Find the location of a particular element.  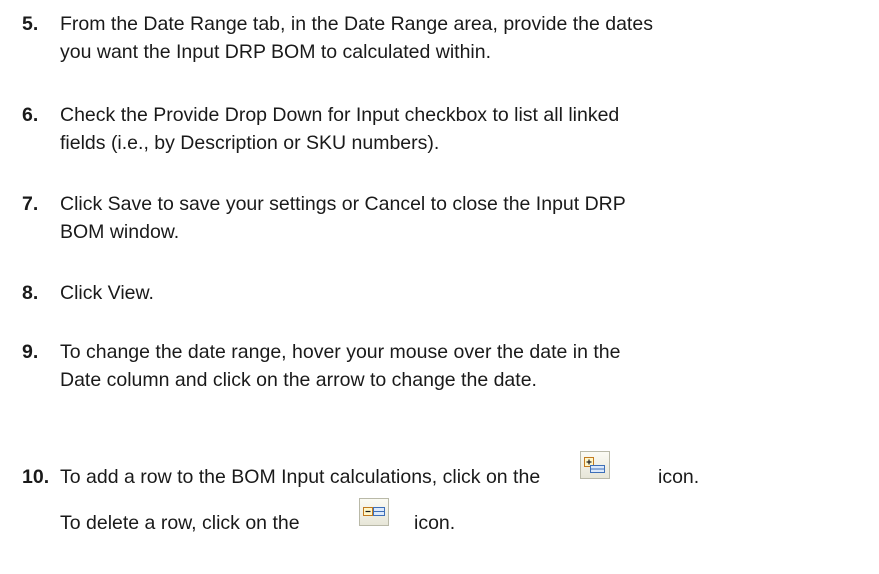

delete-row-text: To delete a row, click on the is located at coordinates (180, 523).